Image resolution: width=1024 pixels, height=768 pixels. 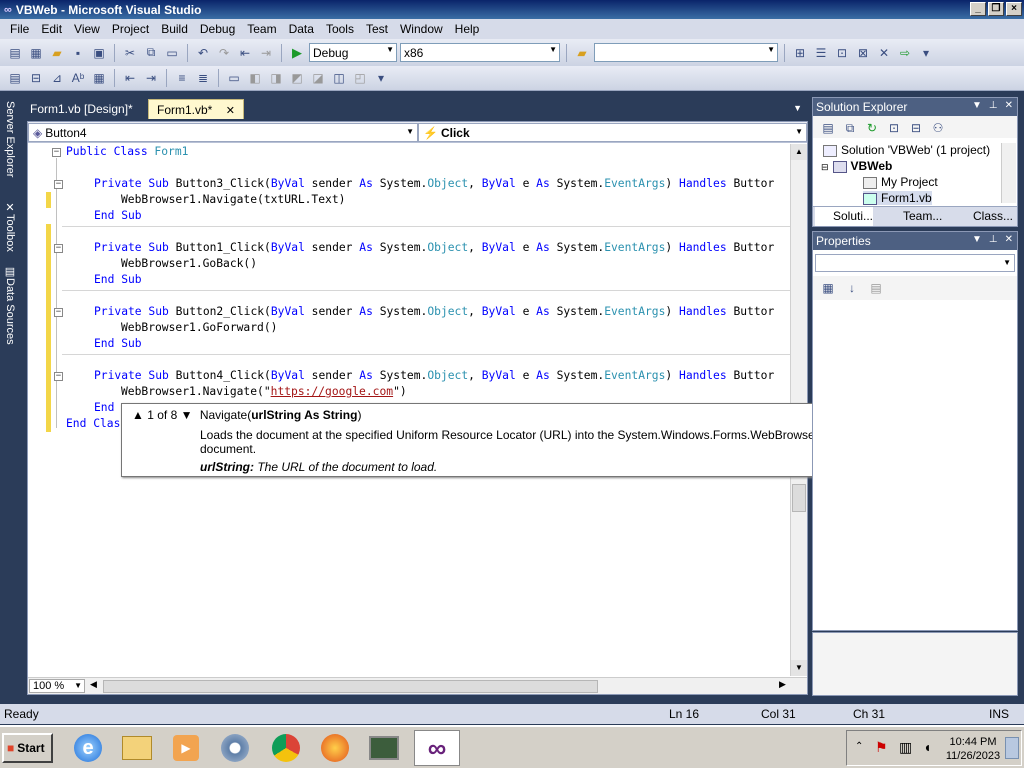 What do you see at coordinates (800, 53) in the screenshot?
I see `solution-explorer-icon: ⊞` at bounding box center [800, 53].